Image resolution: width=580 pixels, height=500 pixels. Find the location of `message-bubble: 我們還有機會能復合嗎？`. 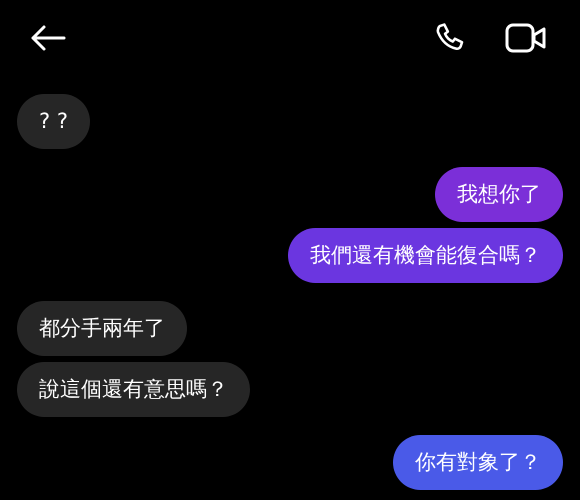

message-bubble: 我們還有機會能復合嗎？ is located at coordinates (425, 255).